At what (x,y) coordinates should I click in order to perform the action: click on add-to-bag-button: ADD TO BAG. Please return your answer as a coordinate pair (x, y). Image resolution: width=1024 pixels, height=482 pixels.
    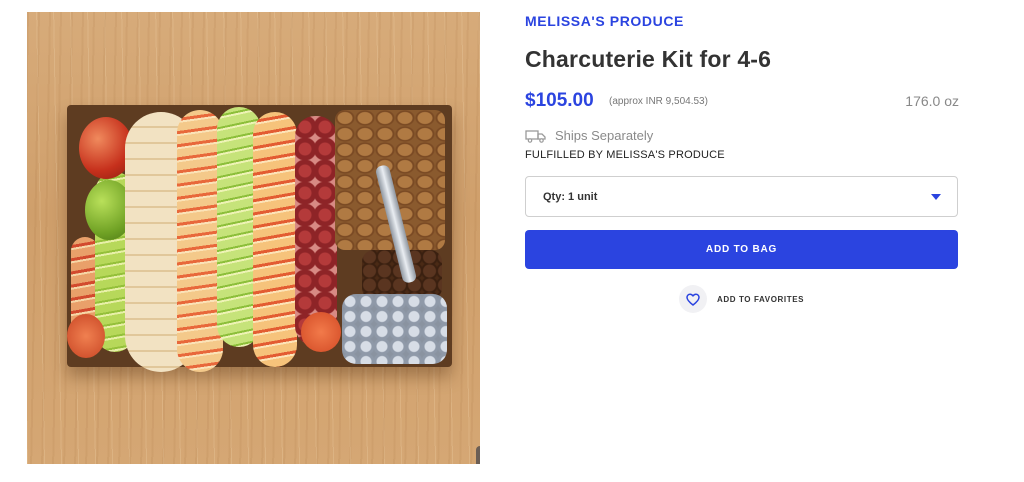
    Looking at the image, I should click on (741, 249).